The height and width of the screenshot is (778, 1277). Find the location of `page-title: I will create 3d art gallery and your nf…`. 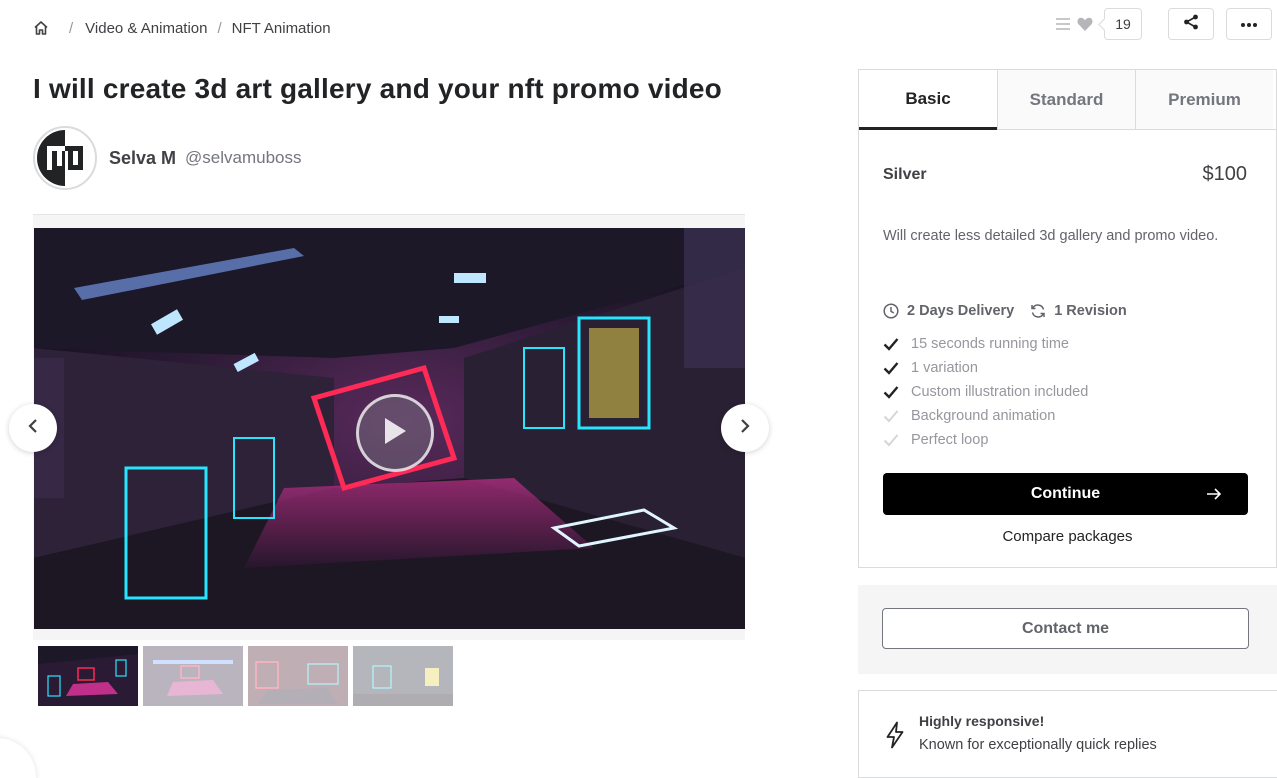

page-title: I will create 3d art gallery and your nf… is located at coordinates (377, 88).